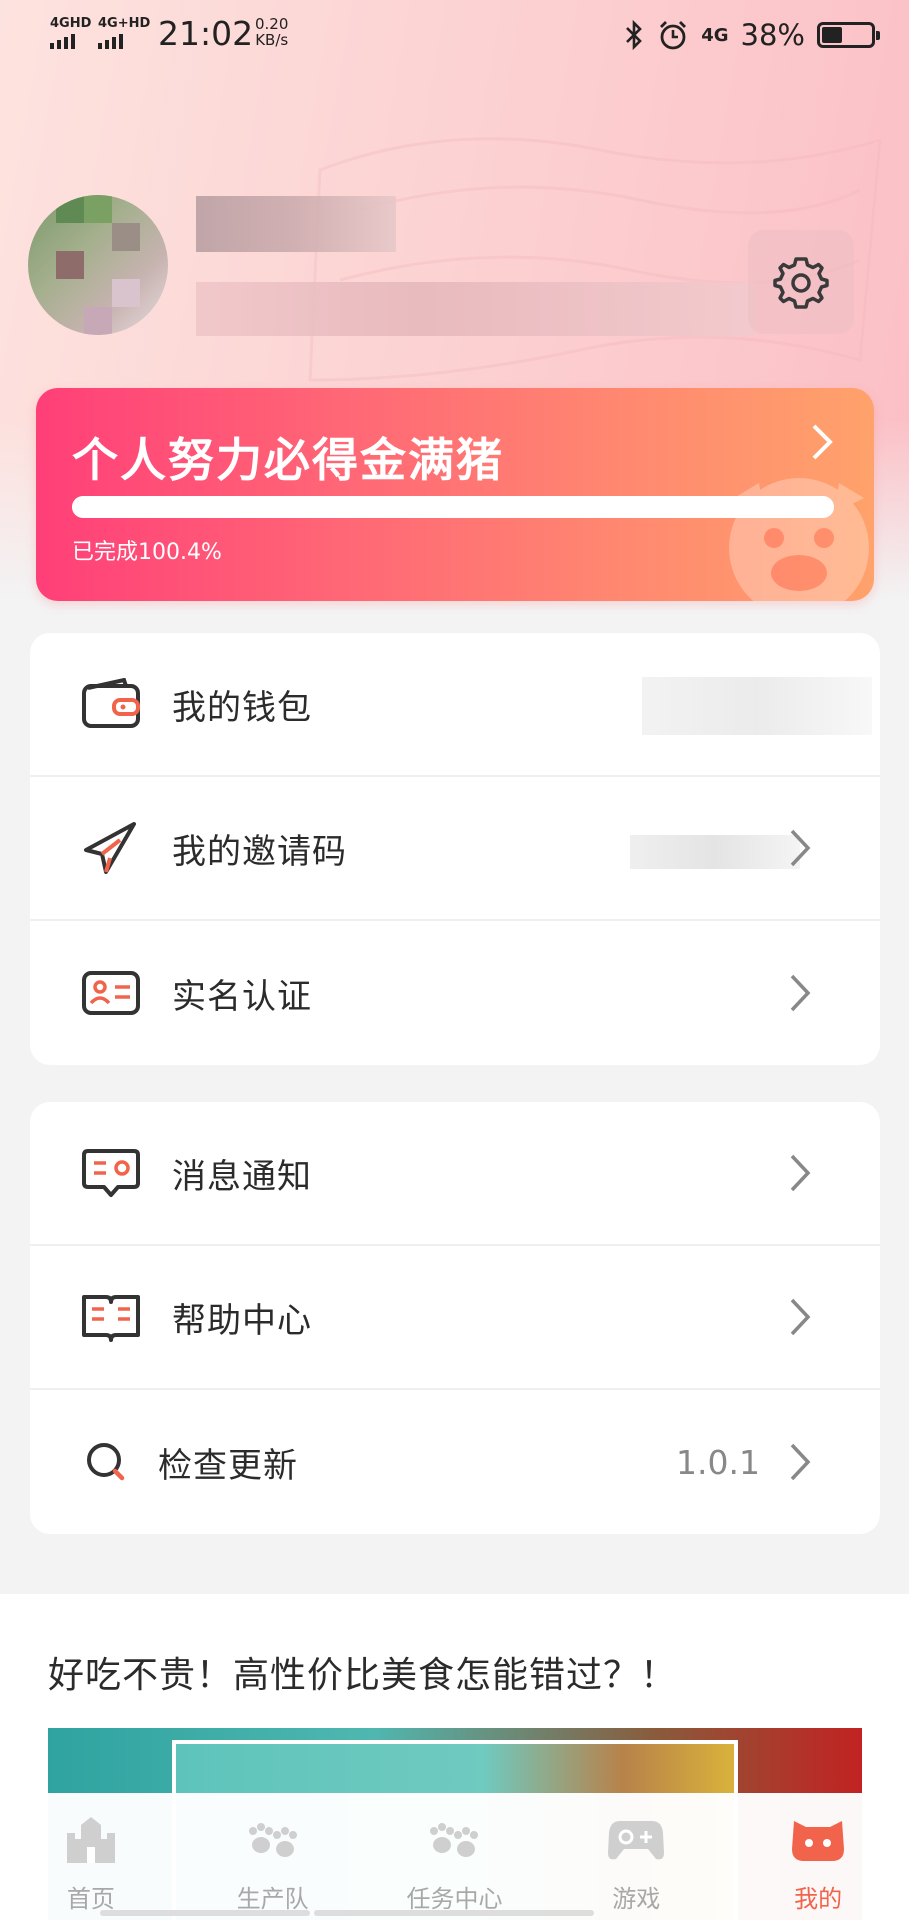  What do you see at coordinates (455, 1174) in the screenshot?
I see `menu-item-notifications: 消息通知` at bounding box center [455, 1174].